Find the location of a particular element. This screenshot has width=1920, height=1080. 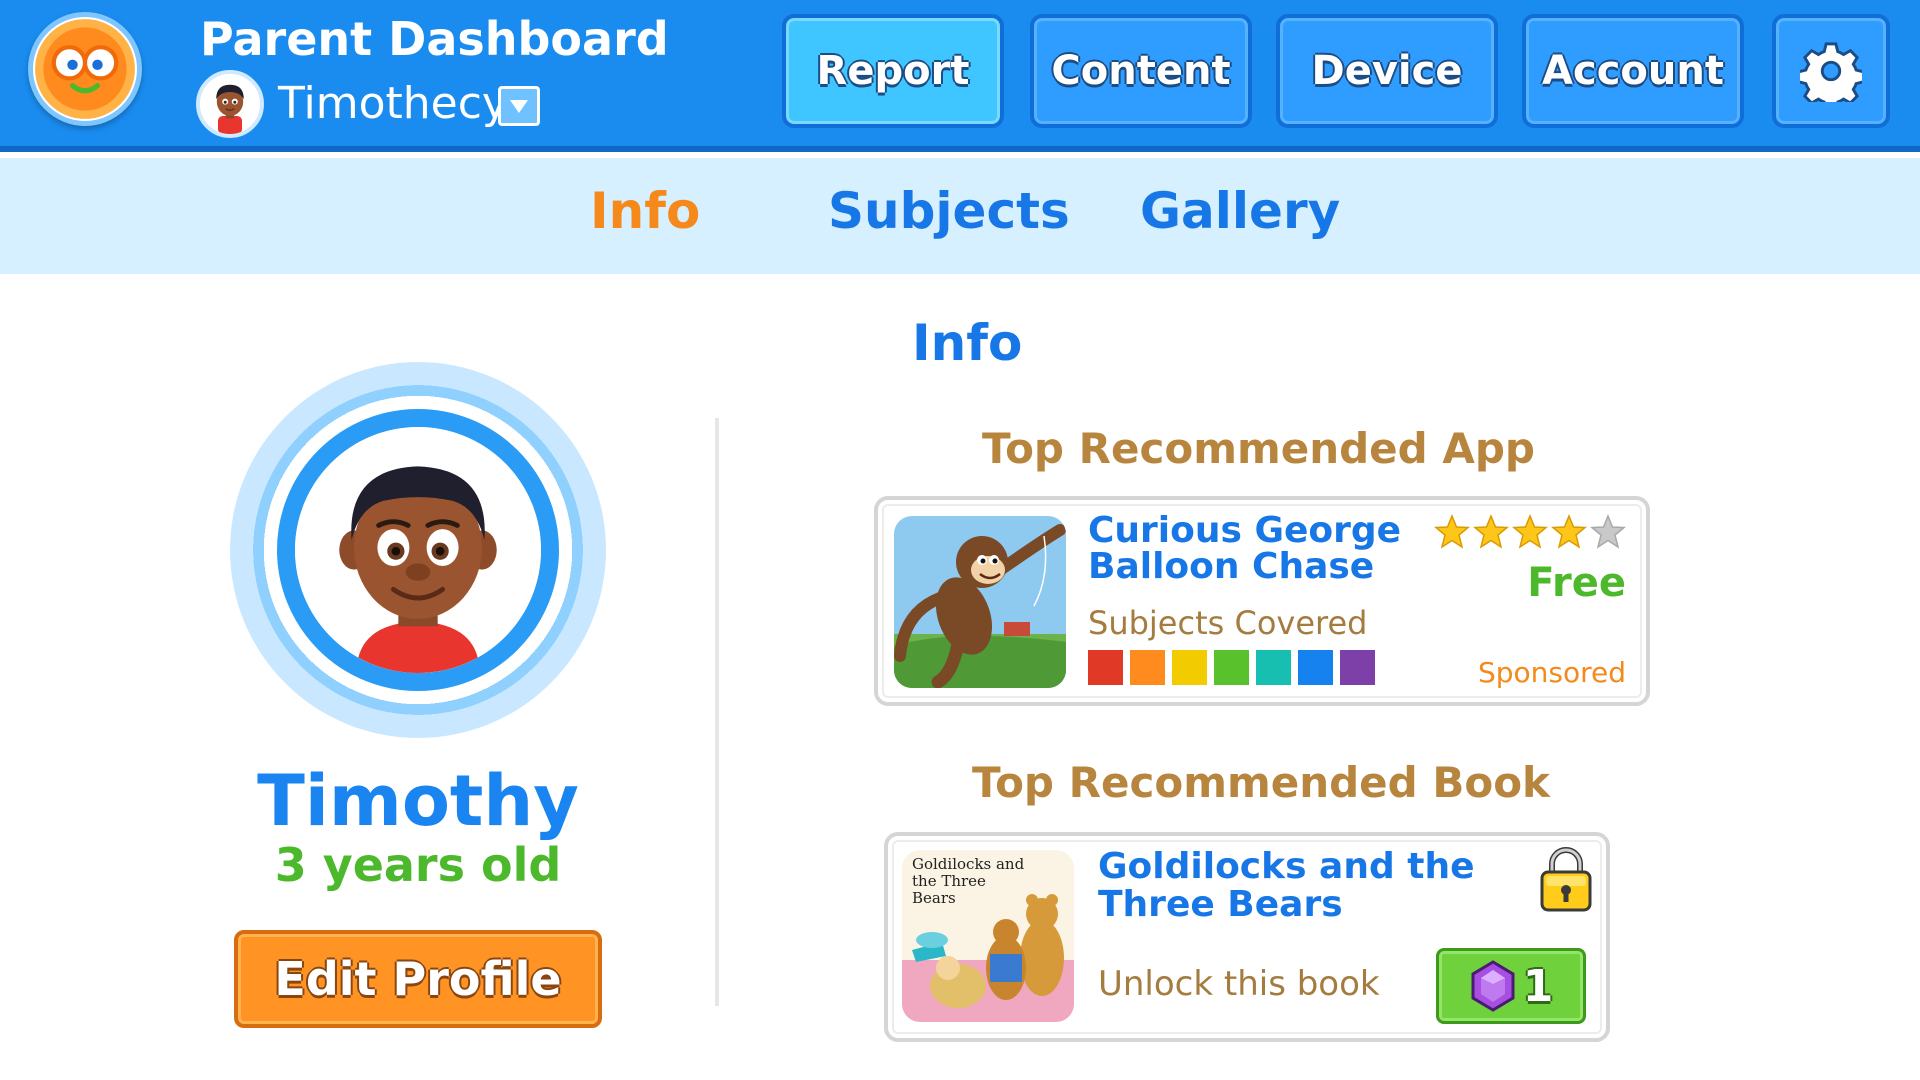

unlock-cost: 1 is located at coordinates (1538, 986).